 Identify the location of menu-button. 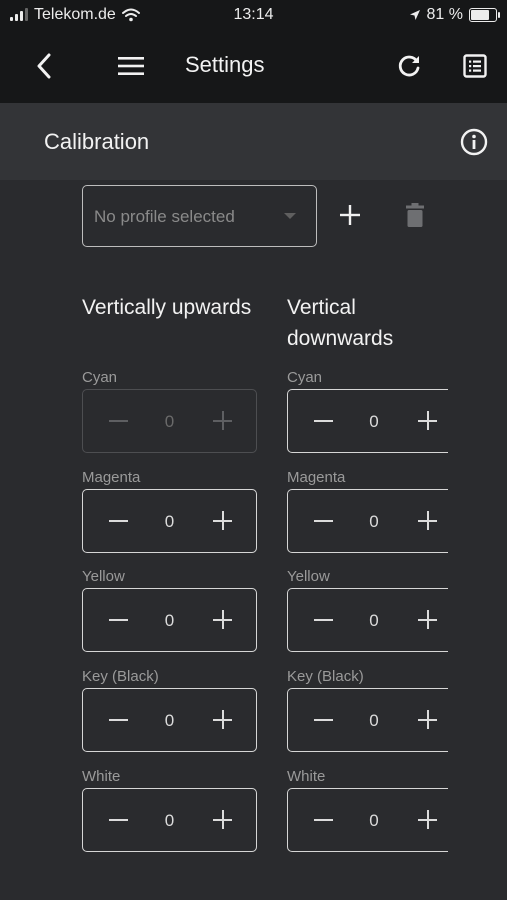
(131, 66).